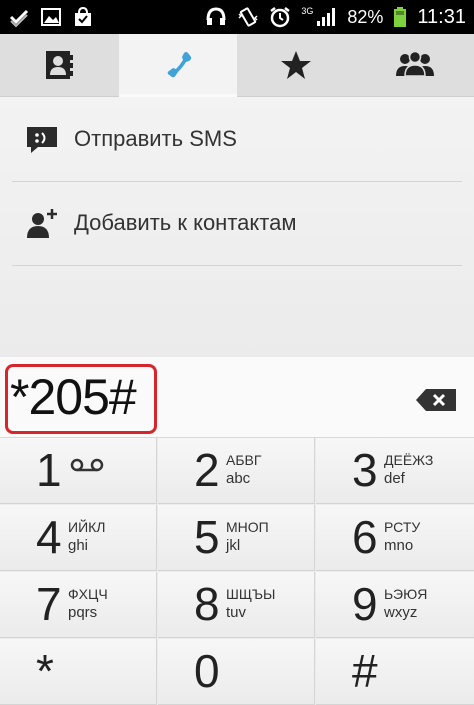 The image size is (474, 705). Describe the element at coordinates (402, 527) in the screenshot. I see `key-cyrillic-letters: РСТУ` at that location.